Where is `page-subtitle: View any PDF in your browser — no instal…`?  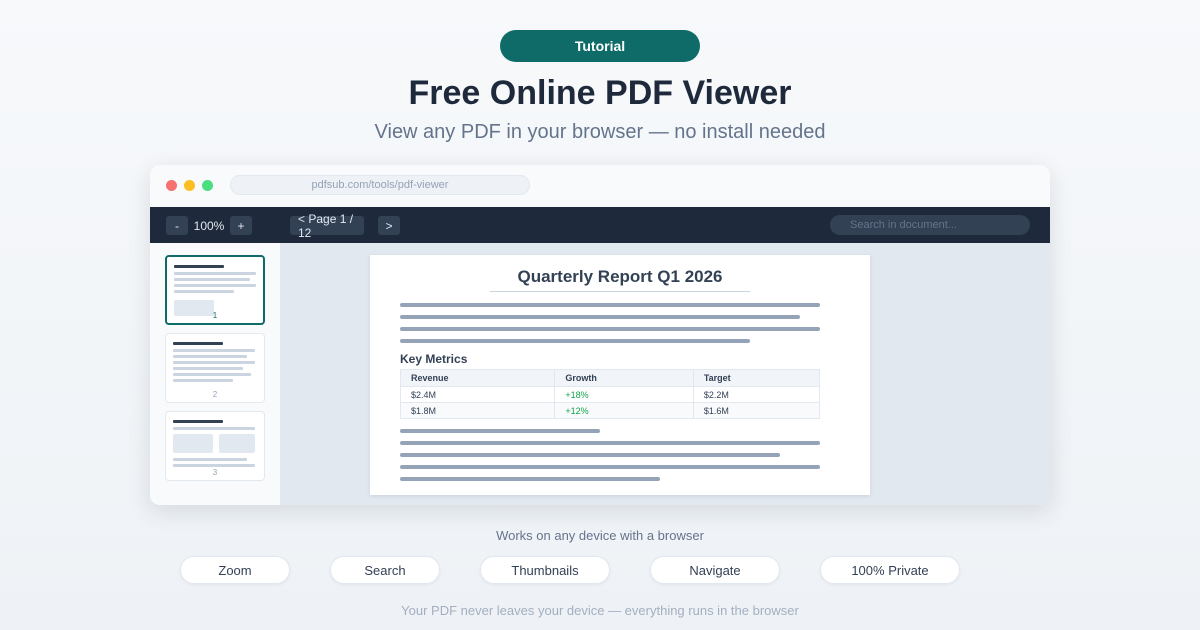
page-subtitle: View any PDF in your browser — no instal… is located at coordinates (600, 132).